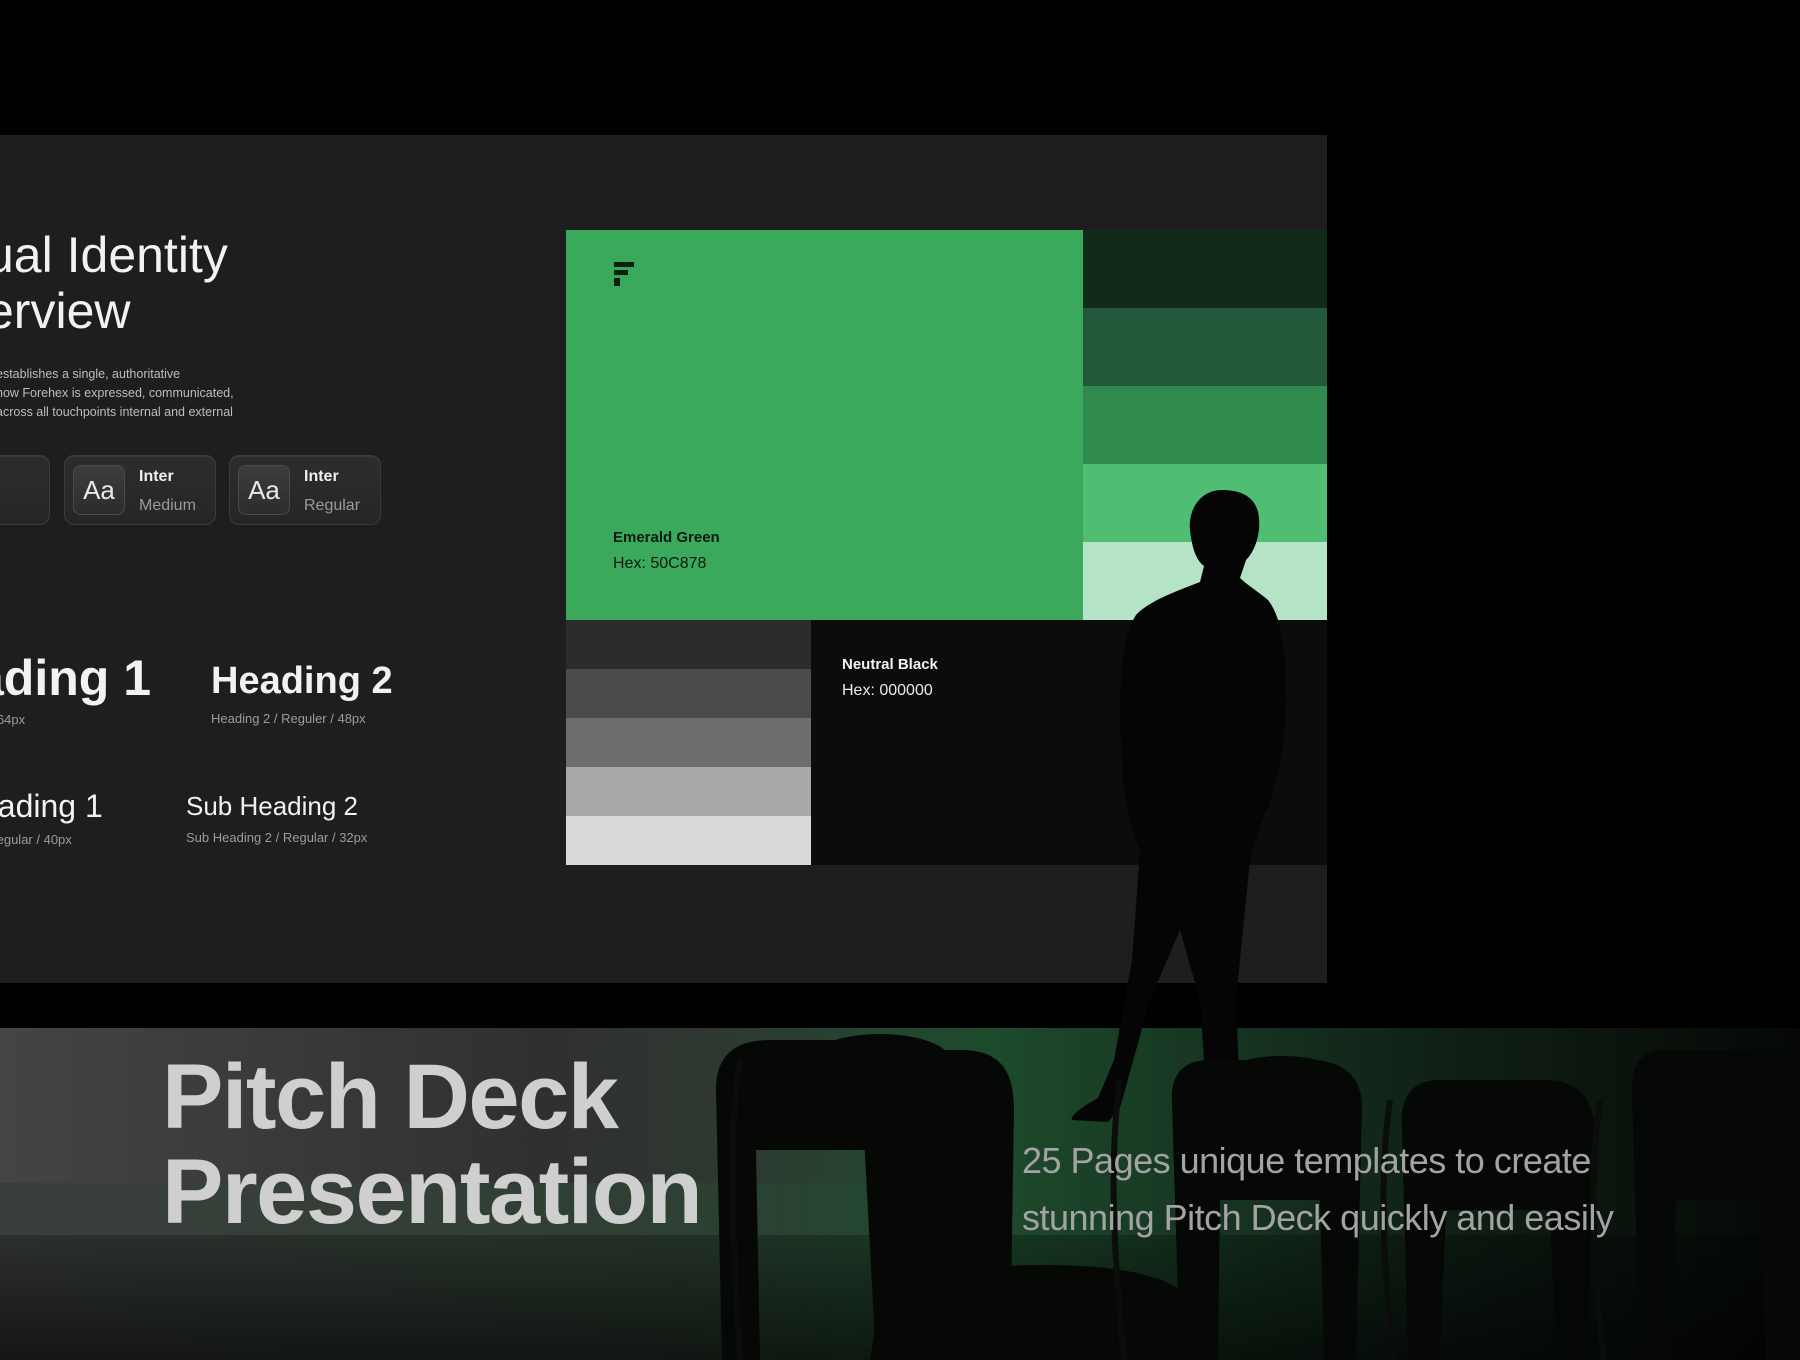 Image resolution: width=1800 pixels, height=1360 pixels. What do you see at coordinates (432, 1192) in the screenshot?
I see `headline-line: Presentation` at bounding box center [432, 1192].